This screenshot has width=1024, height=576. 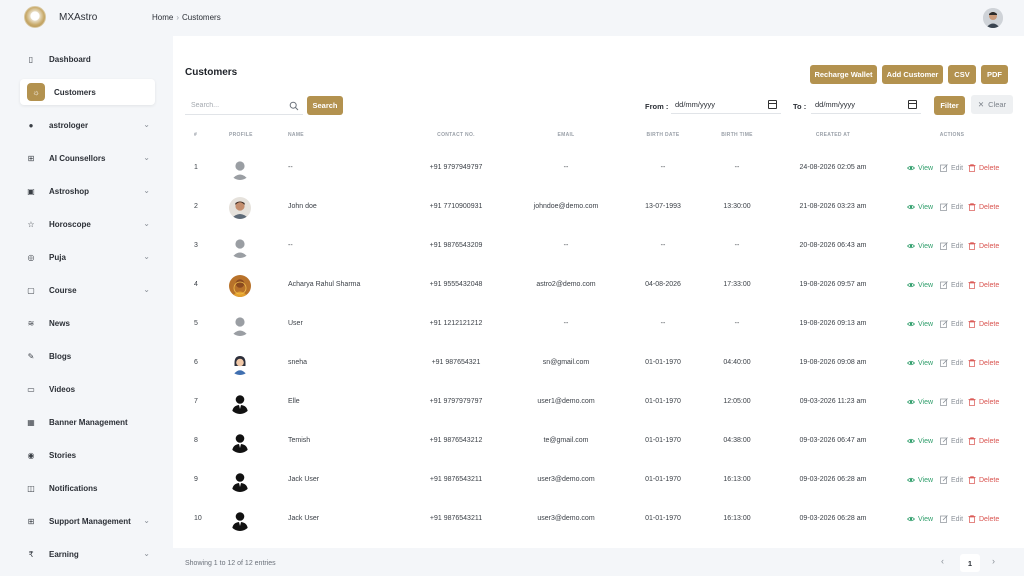 What do you see at coordinates (87, 356) in the screenshot?
I see `sidebar-item-blogs: ✎ Blogs` at bounding box center [87, 356].